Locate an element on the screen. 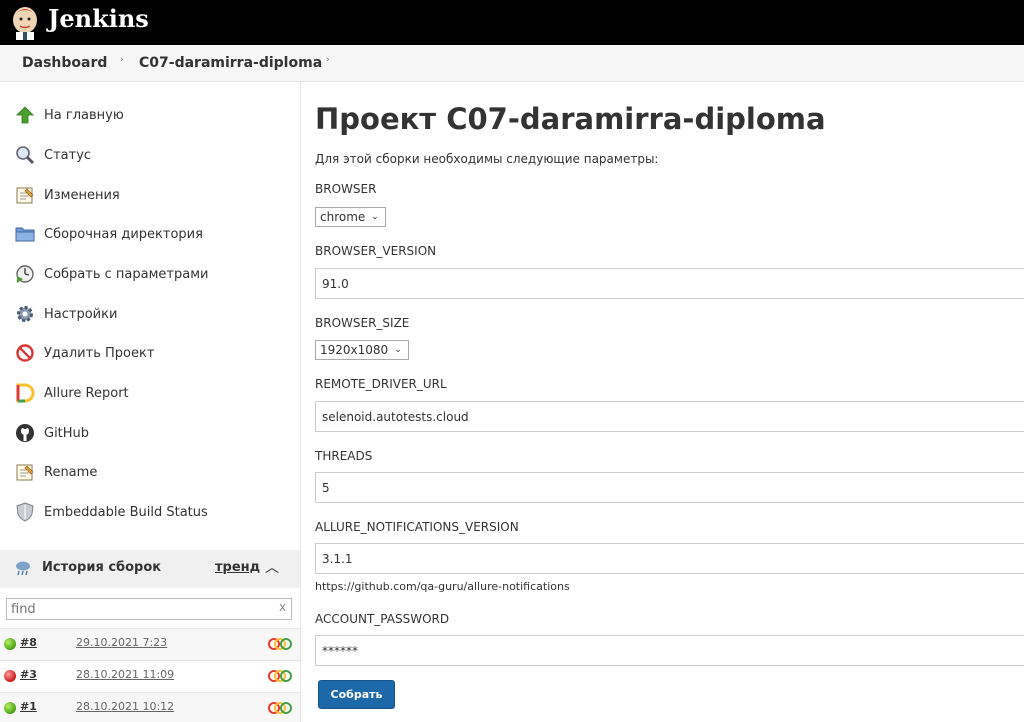 Image resolution: width=1024 pixels, height=722 pixels. build-row: #3 28.10.2021 11:09 is located at coordinates (150, 676).